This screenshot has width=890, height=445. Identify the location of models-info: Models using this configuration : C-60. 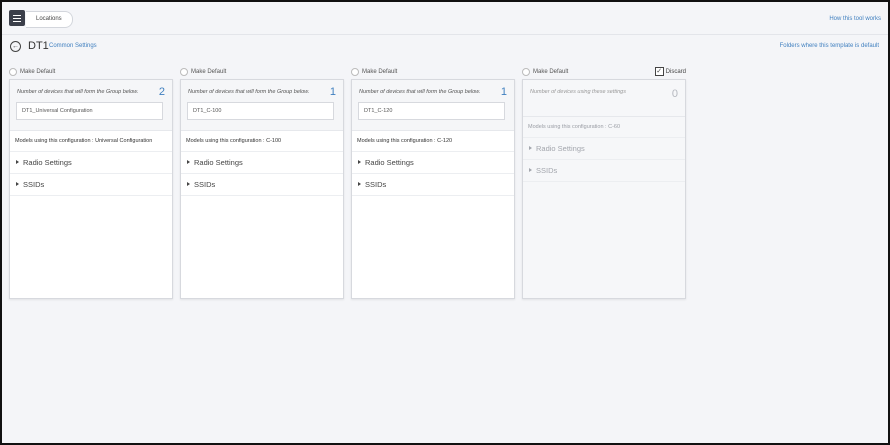
(604, 127).